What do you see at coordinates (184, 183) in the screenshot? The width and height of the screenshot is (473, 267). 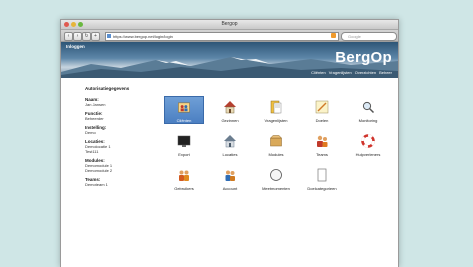 I see `tile-gebruikers: Gebruikers` at bounding box center [184, 183].